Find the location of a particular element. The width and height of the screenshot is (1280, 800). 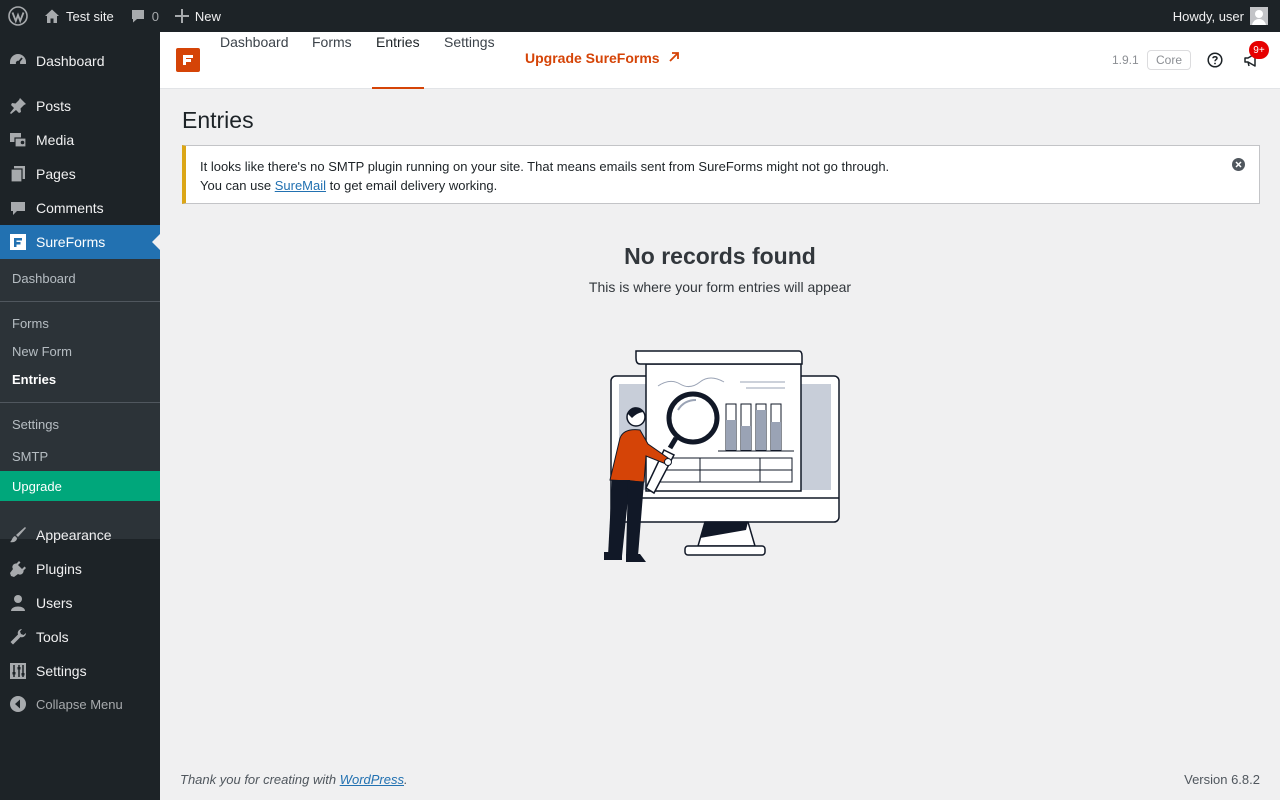

sidebar-item-sureforms: SureForms is located at coordinates (80, 242).